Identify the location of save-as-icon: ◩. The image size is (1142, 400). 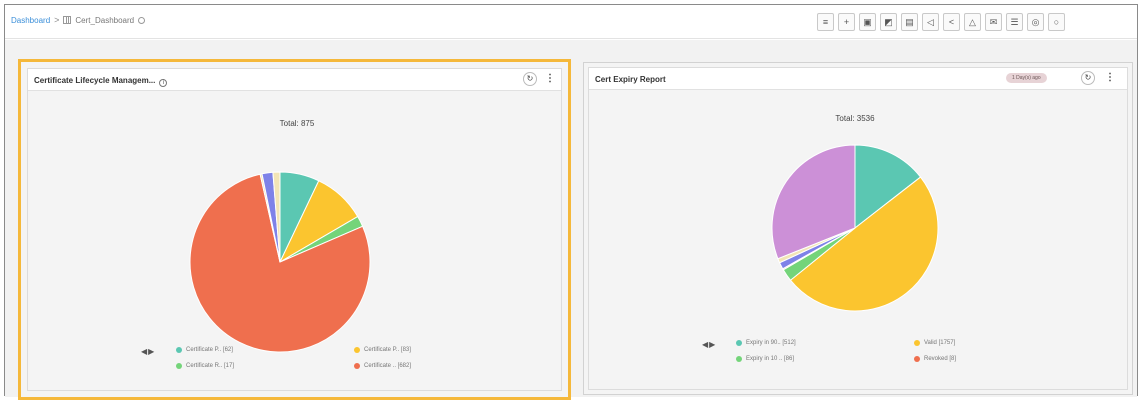
(888, 22).